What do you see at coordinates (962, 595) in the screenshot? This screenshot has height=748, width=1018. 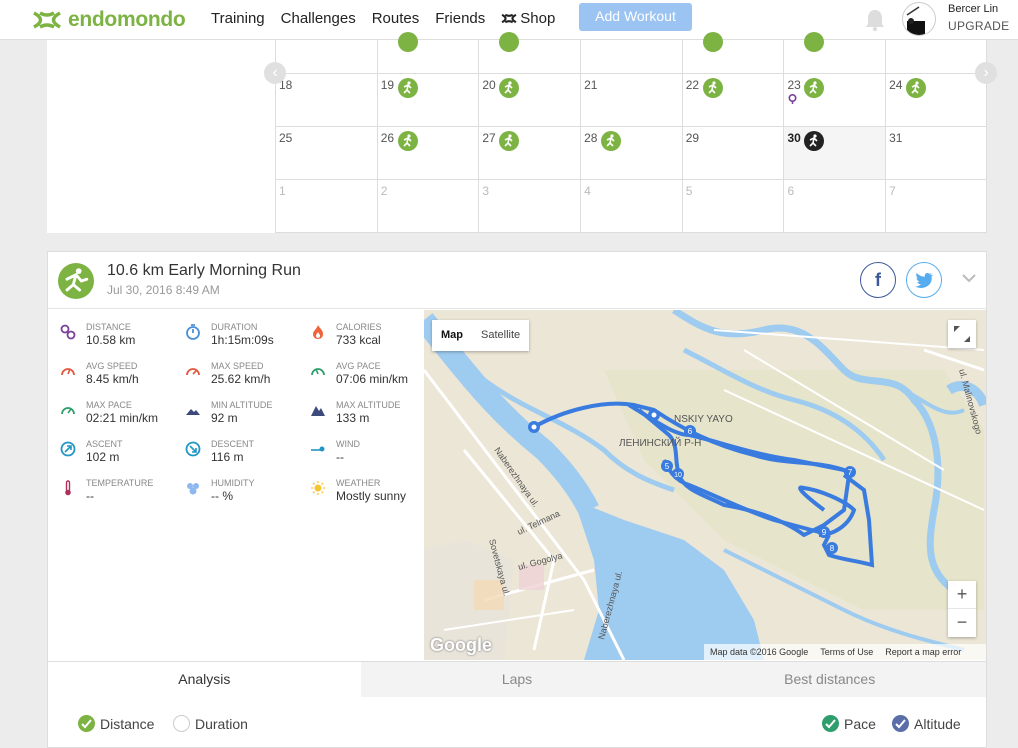 I see `zoom-in-button: +` at bounding box center [962, 595].